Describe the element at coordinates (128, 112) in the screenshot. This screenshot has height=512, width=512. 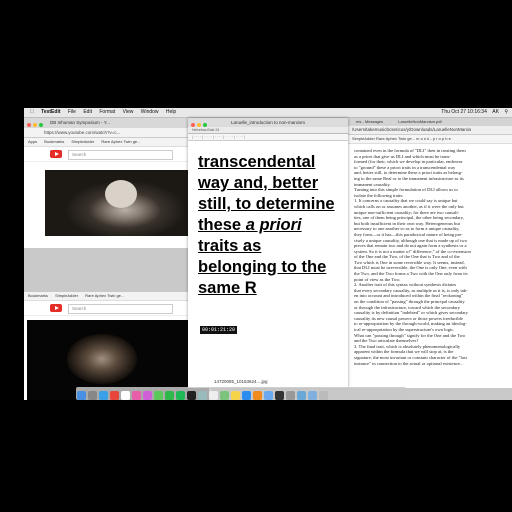
I see `menu-view: View` at that location.